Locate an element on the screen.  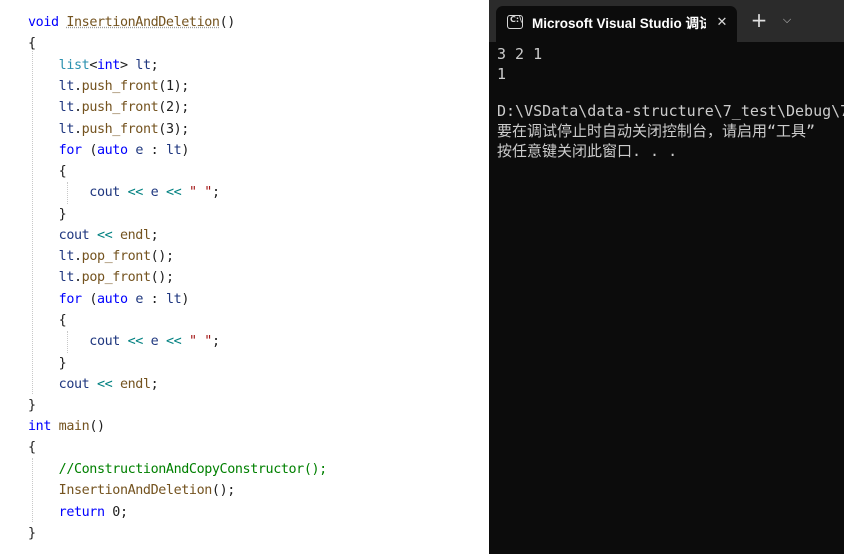
code-line: void InsertionAndDeletion() is located at coordinates (131, 22).